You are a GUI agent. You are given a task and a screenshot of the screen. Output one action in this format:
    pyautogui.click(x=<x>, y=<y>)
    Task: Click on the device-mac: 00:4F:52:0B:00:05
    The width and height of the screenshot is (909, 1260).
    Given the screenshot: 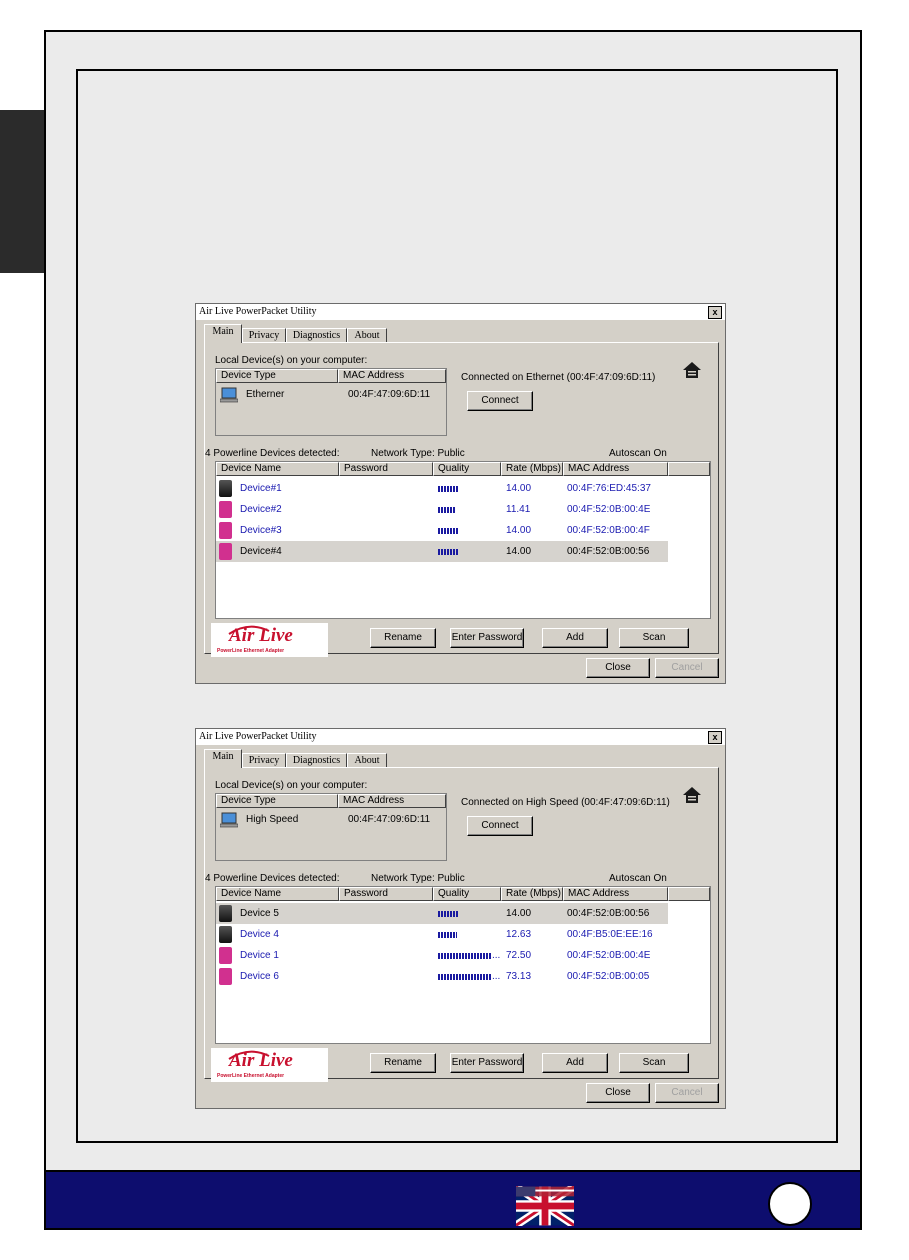 What is the action you would take?
    pyautogui.click(x=608, y=976)
    